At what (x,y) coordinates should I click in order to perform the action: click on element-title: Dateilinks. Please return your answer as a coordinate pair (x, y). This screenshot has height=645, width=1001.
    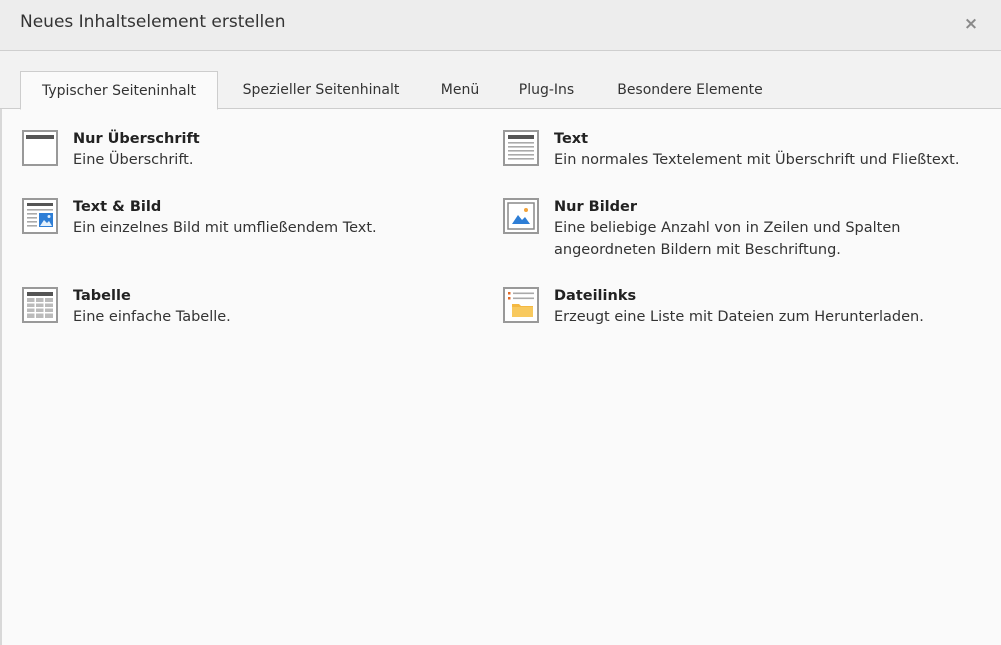
    Looking at the image, I should click on (595, 296).